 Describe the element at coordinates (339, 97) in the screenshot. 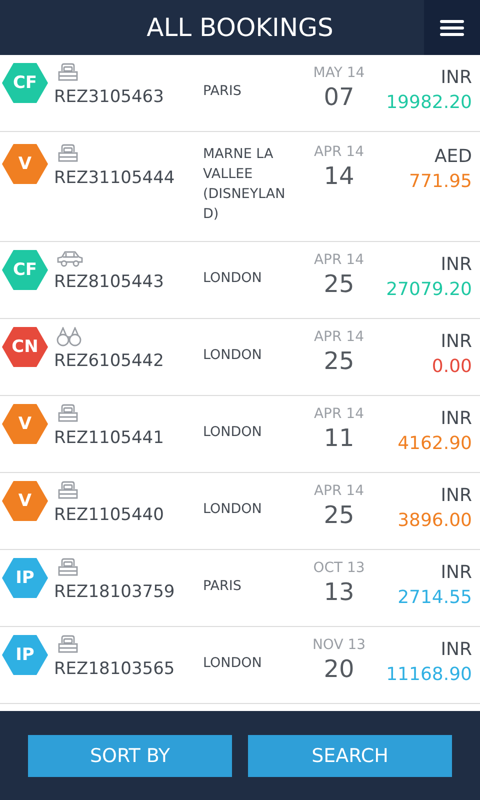

I see `booking-day: 07` at that location.